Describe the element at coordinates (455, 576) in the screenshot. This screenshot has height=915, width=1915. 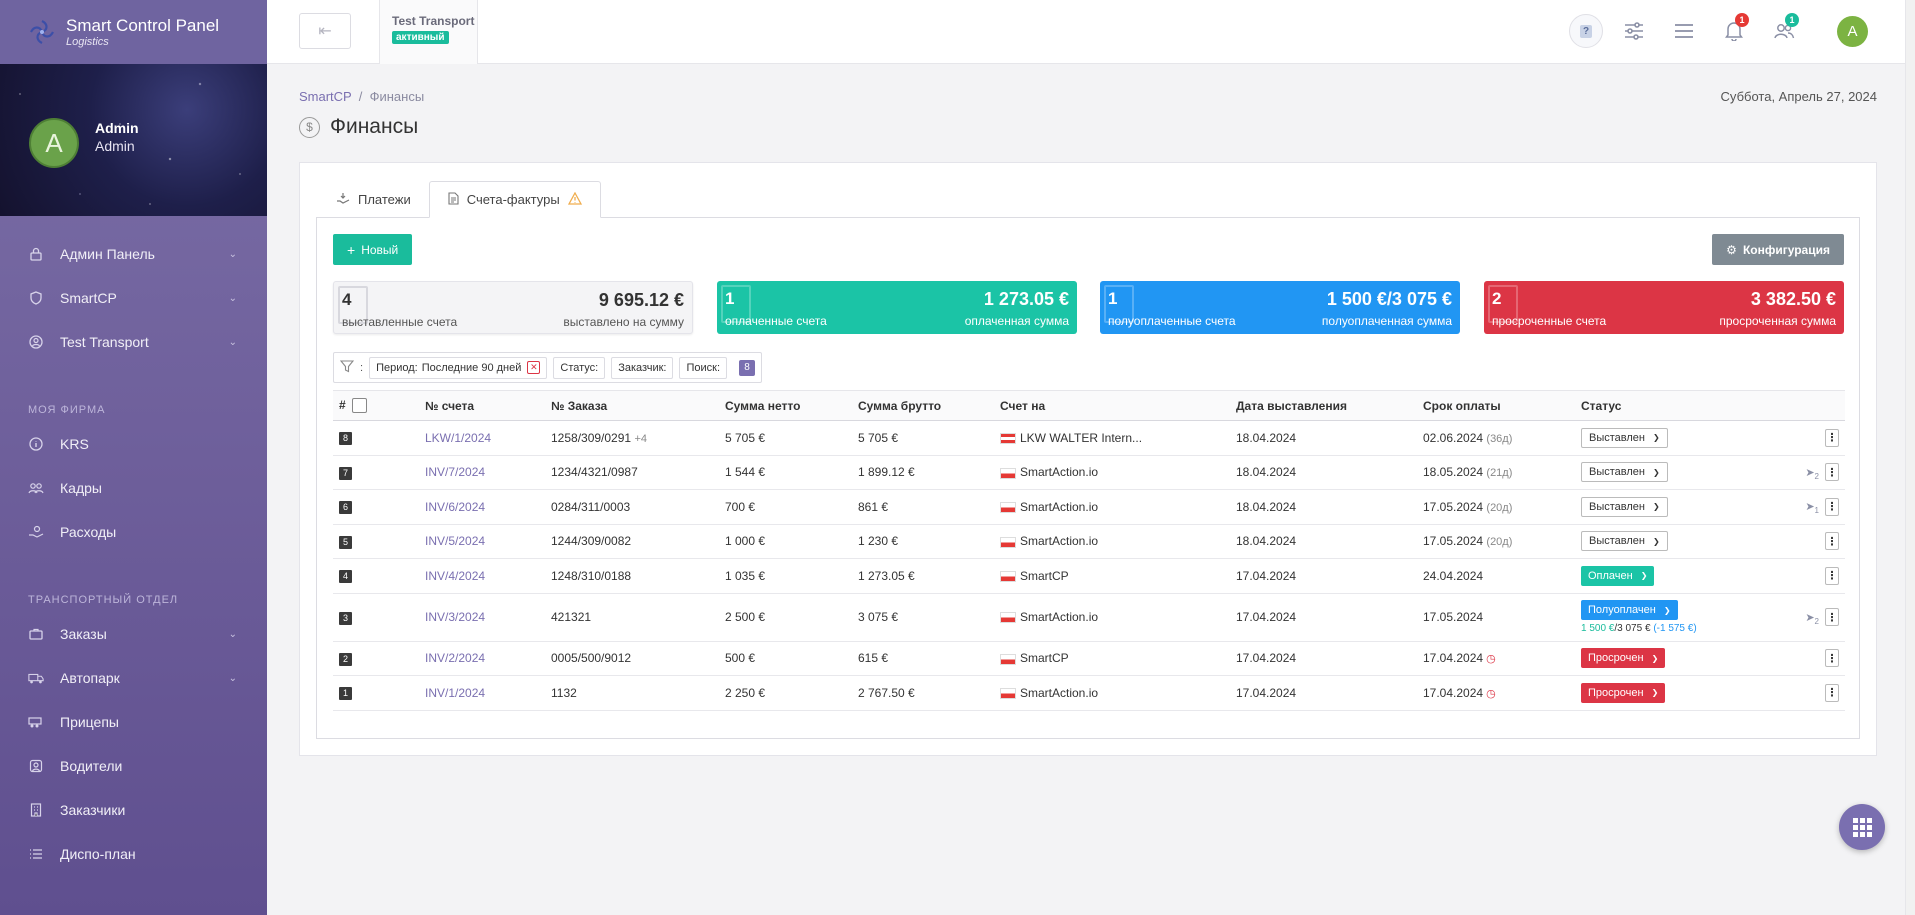
I see `invoice-link: INV/4/2024` at that location.